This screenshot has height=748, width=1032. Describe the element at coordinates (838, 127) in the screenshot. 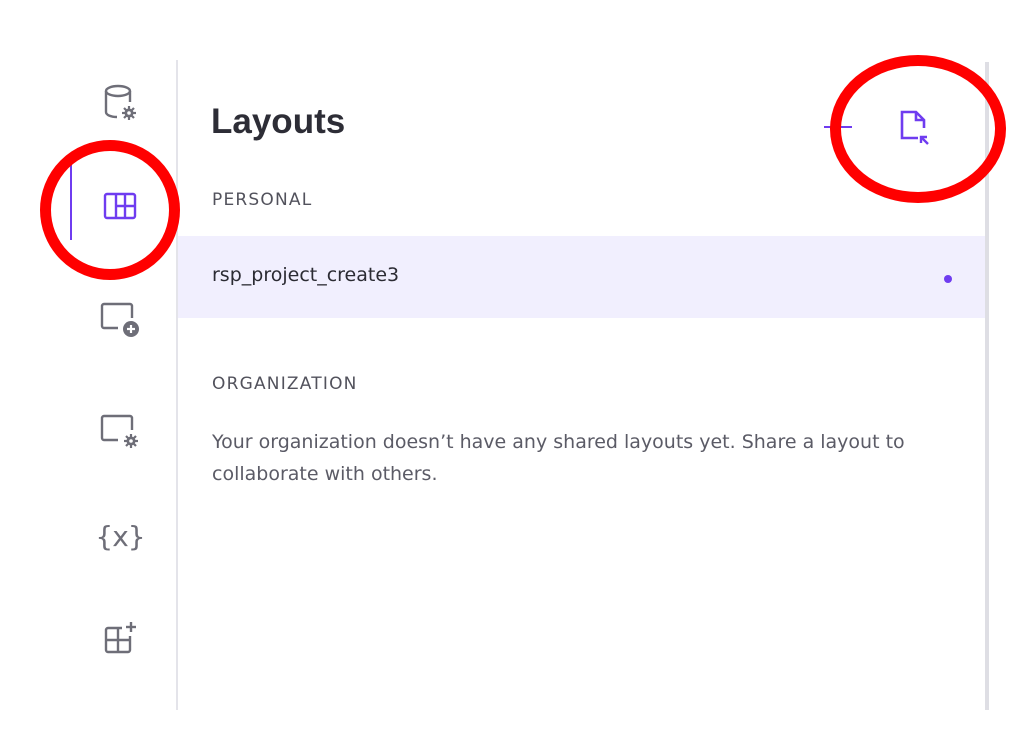

I see `add-layout-button` at that location.